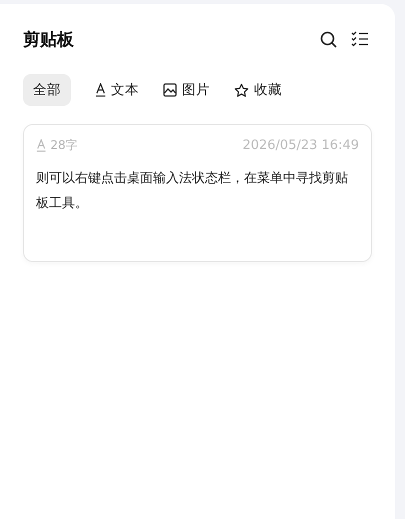 The width and height of the screenshot is (405, 519). What do you see at coordinates (170, 90) in the screenshot?
I see `image-icon` at bounding box center [170, 90].